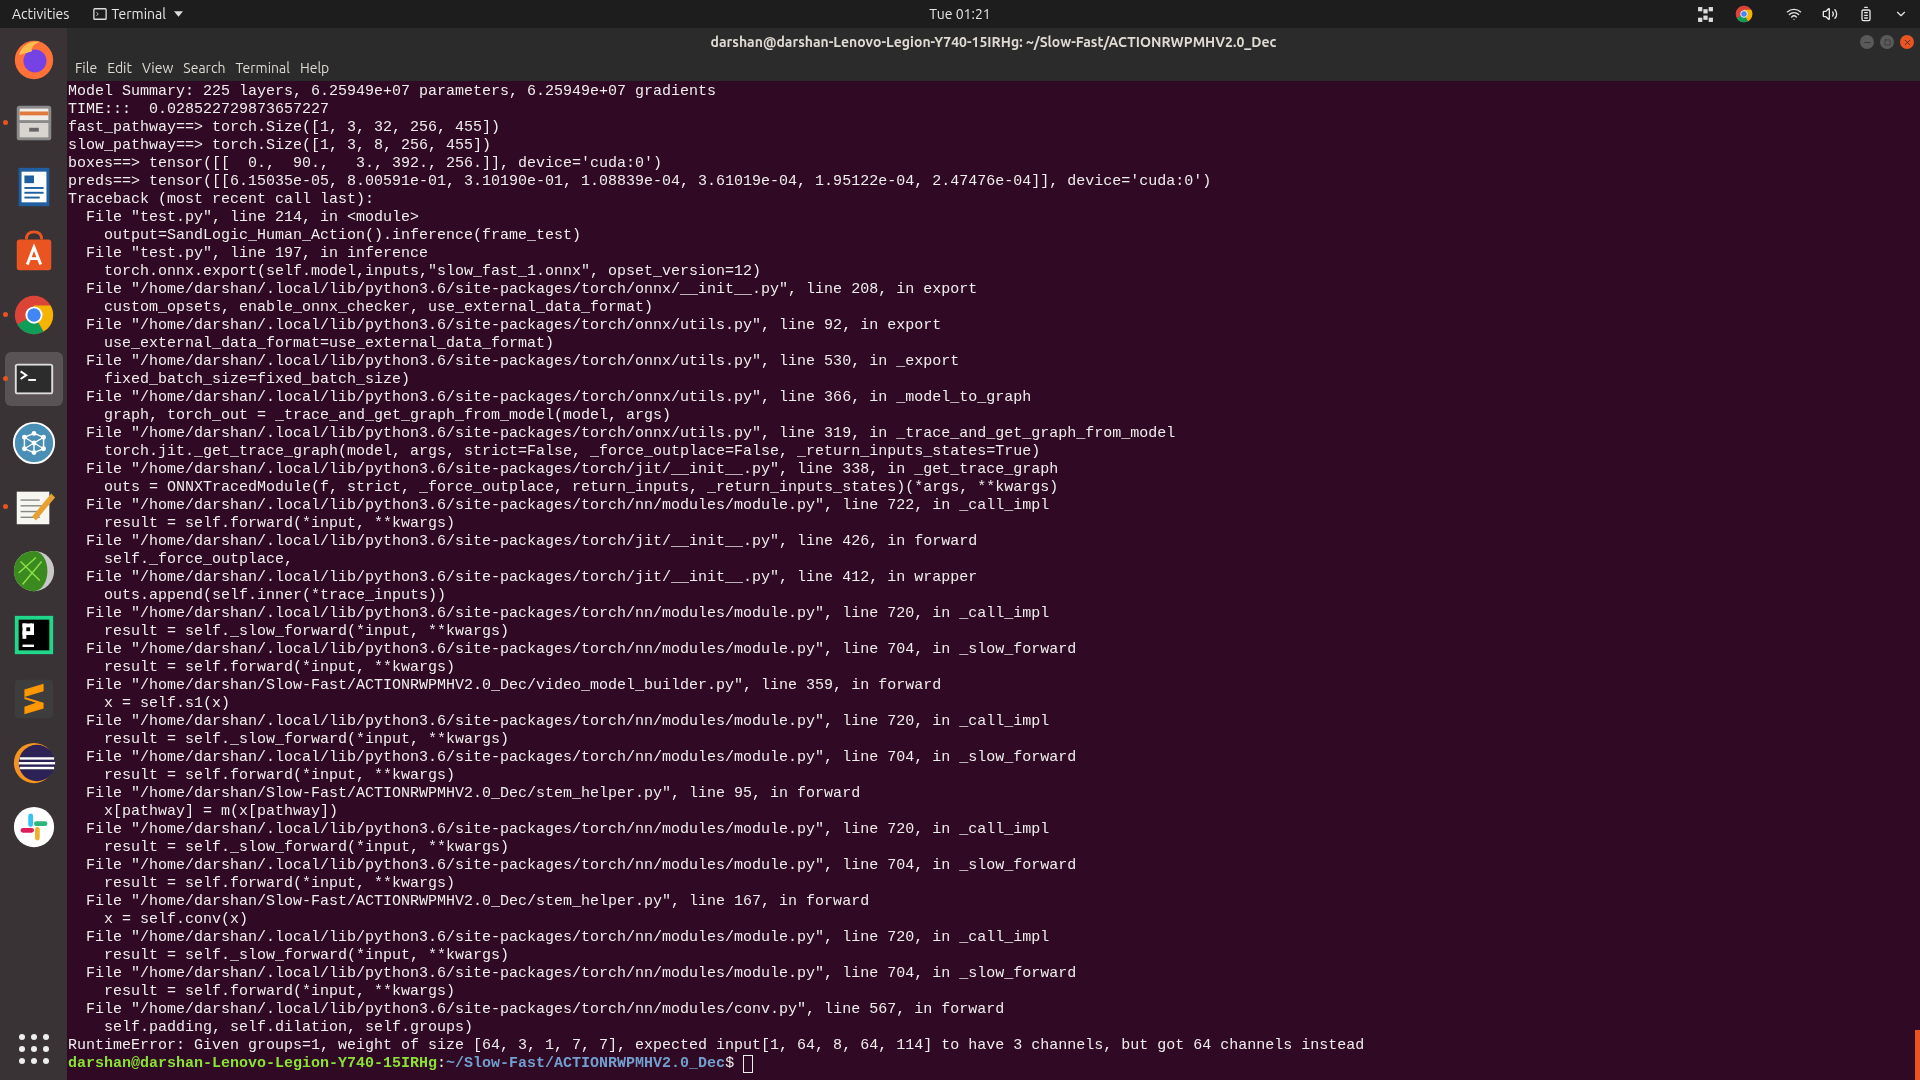  I want to click on output-line: graph, torch_out = _trace_and_get_graph_from_model(model, args), so click(387, 416).